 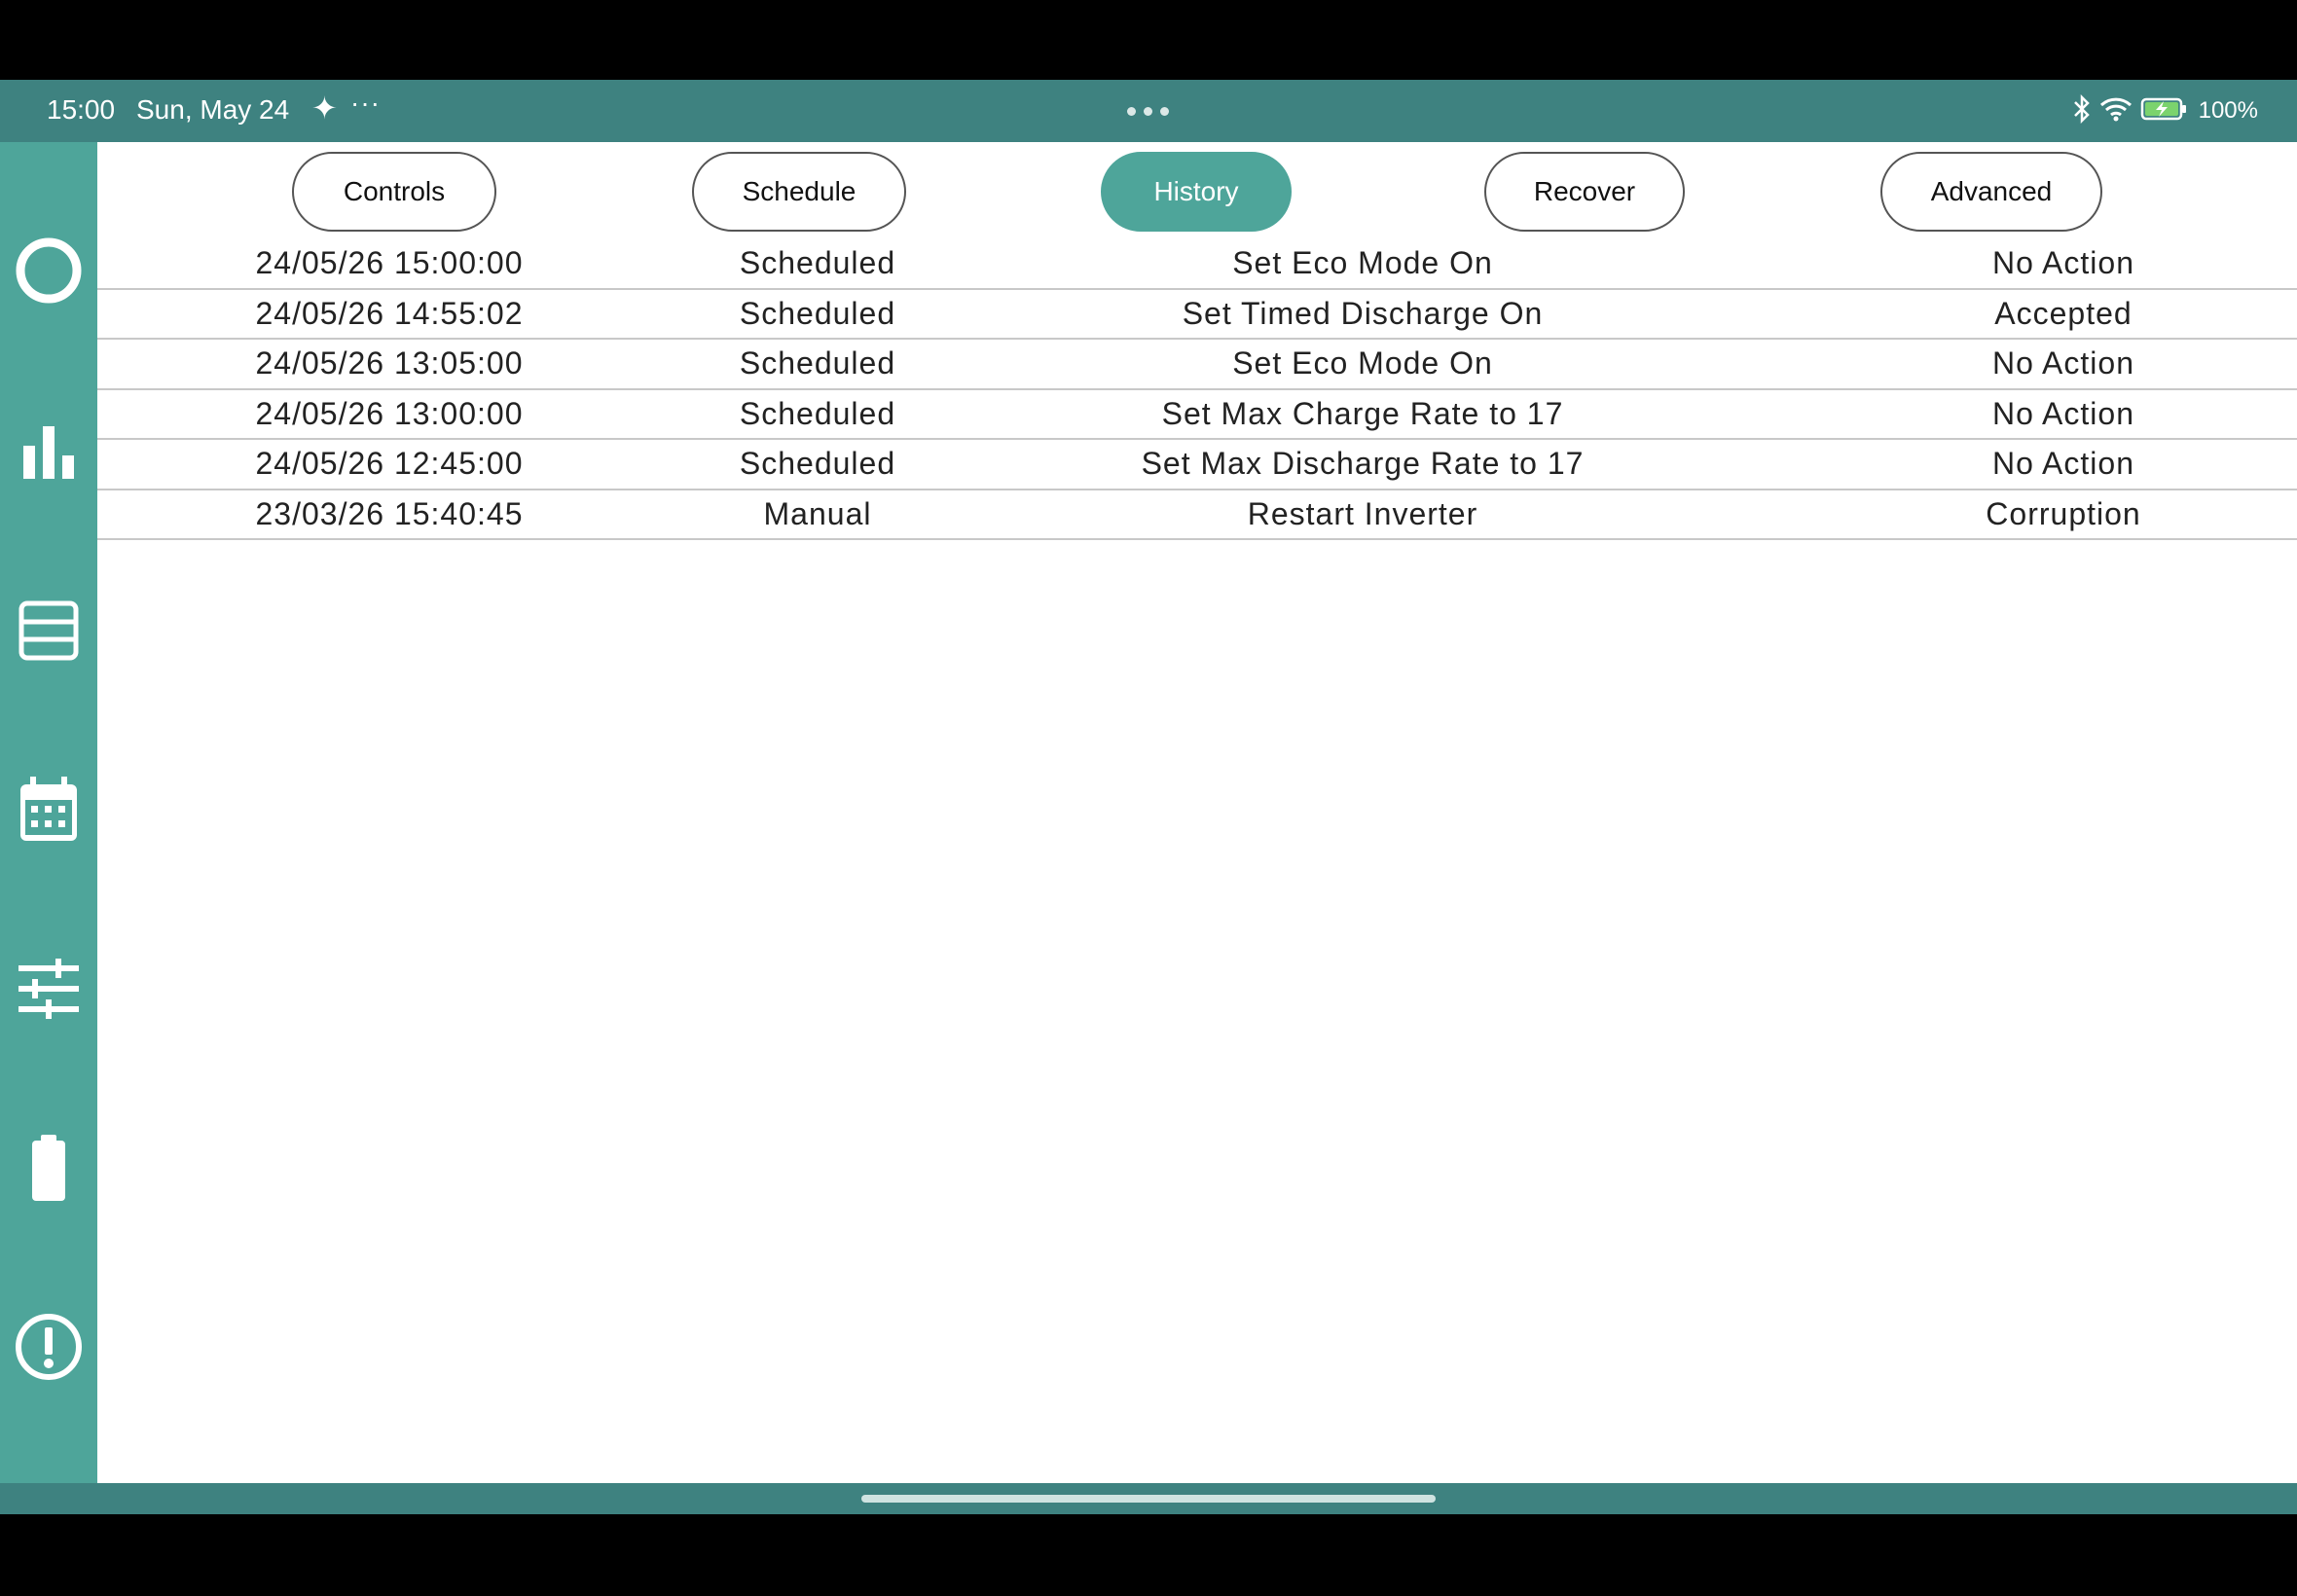 I want to click on cell-action: Set Max Charge Rate to 17, so click(x=1363, y=413).